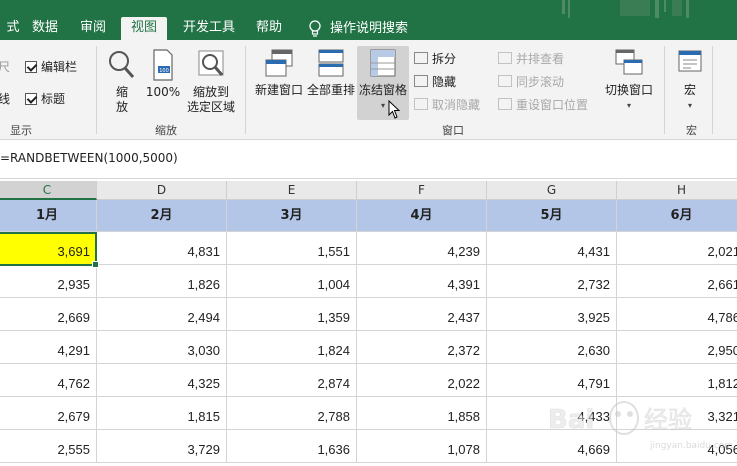 This screenshot has height=466, width=737. Describe the element at coordinates (331, 73) in the screenshot. I see `arrange-all-button: 全部重排` at that location.